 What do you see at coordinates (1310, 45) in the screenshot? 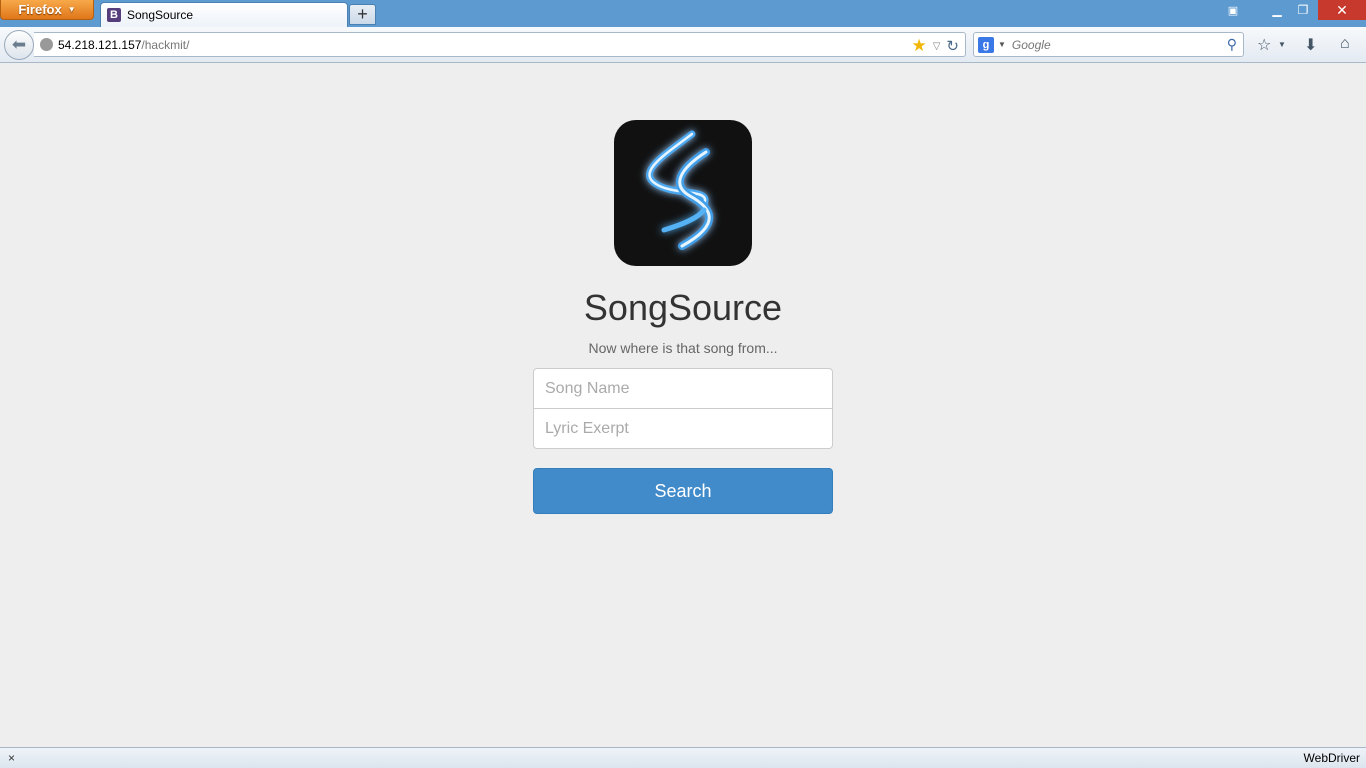
I see `download-icon: ⬇` at bounding box center [1310, 45].